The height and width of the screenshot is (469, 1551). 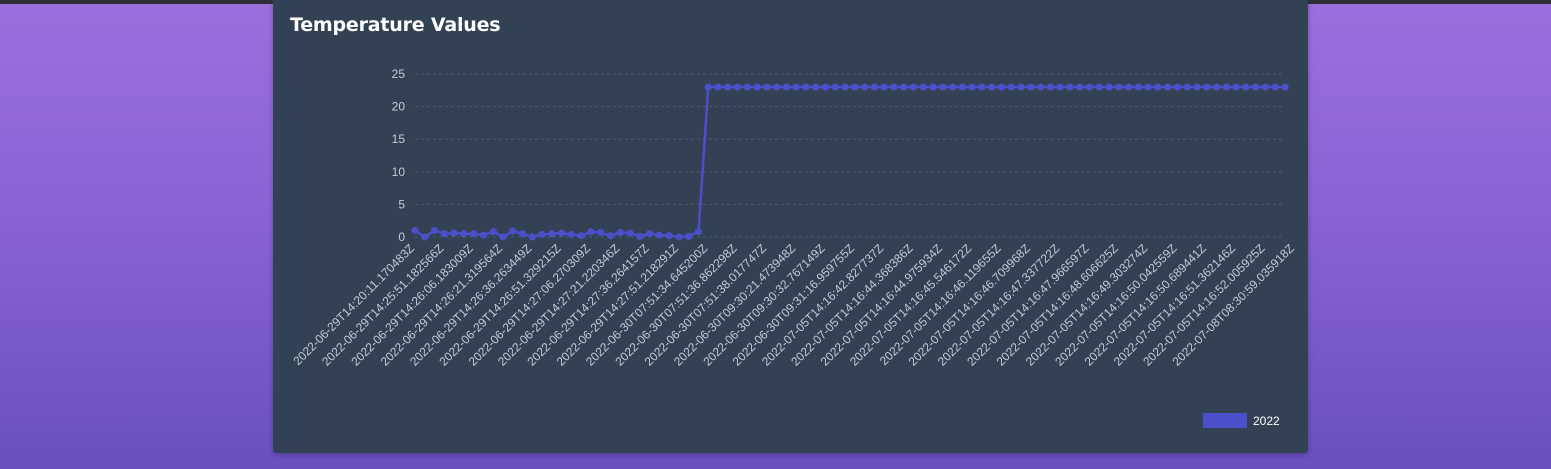 What do you see at coordinates (399, 139) in the screenshot?
I see `y-tick-label: 15` at bounding box center [399, 139].